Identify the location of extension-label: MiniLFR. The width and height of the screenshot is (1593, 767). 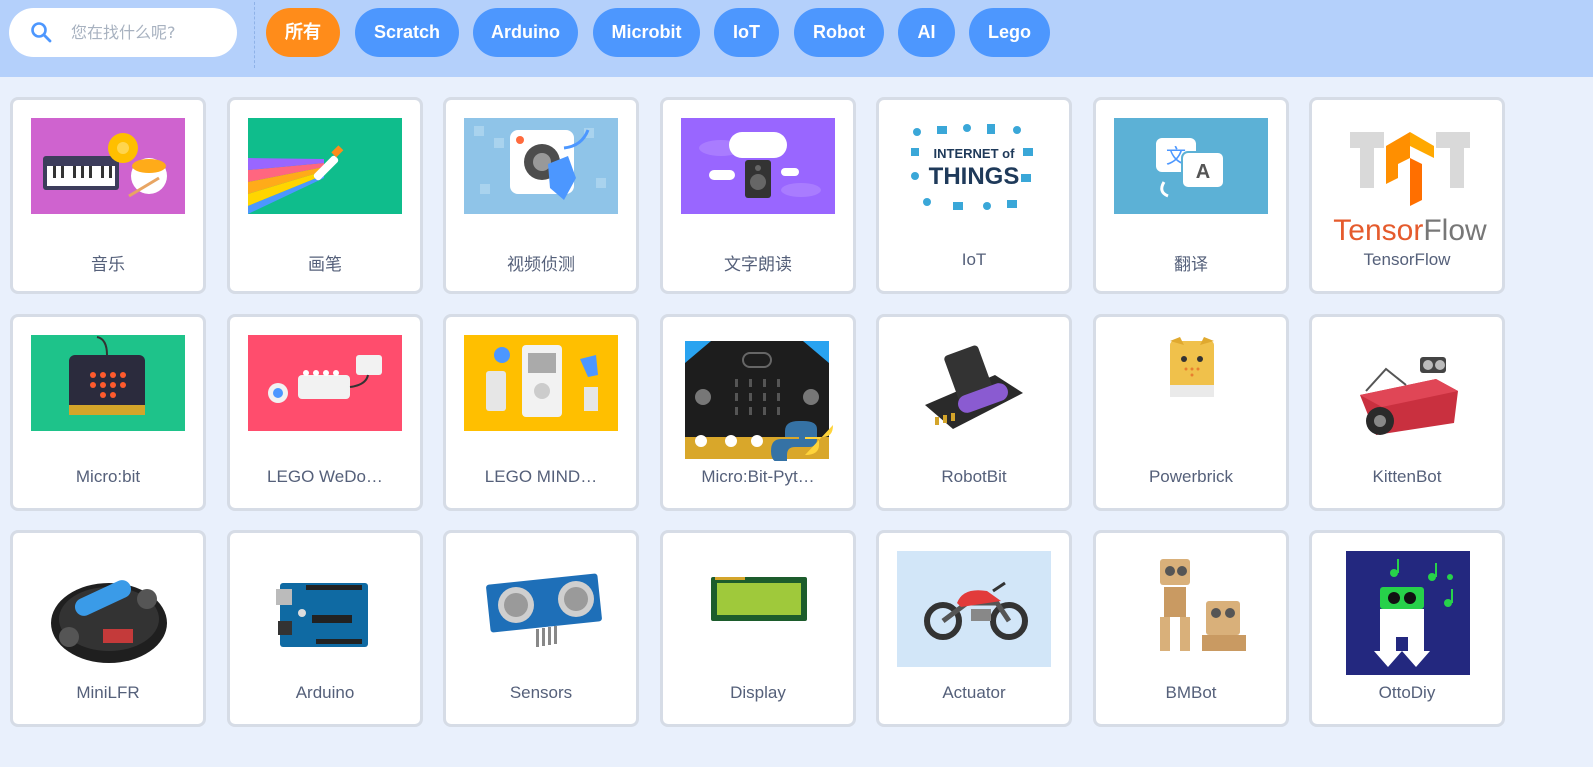
(108, 692).